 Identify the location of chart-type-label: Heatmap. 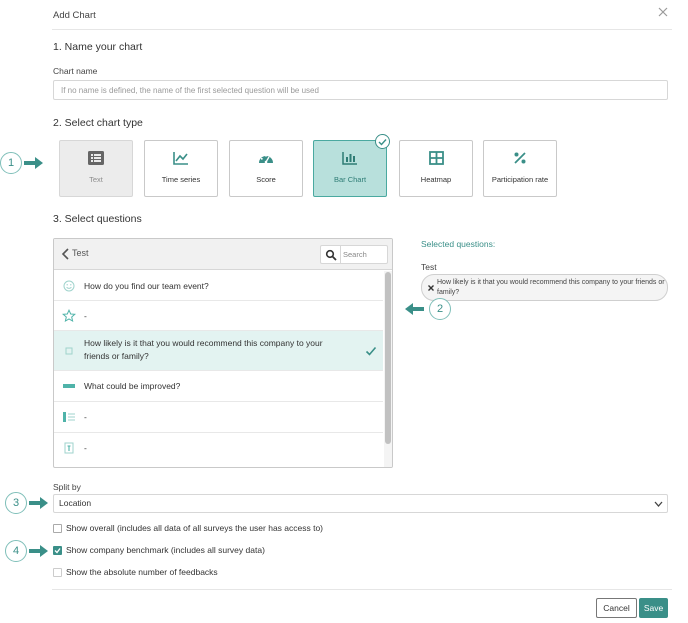
(436, 179).